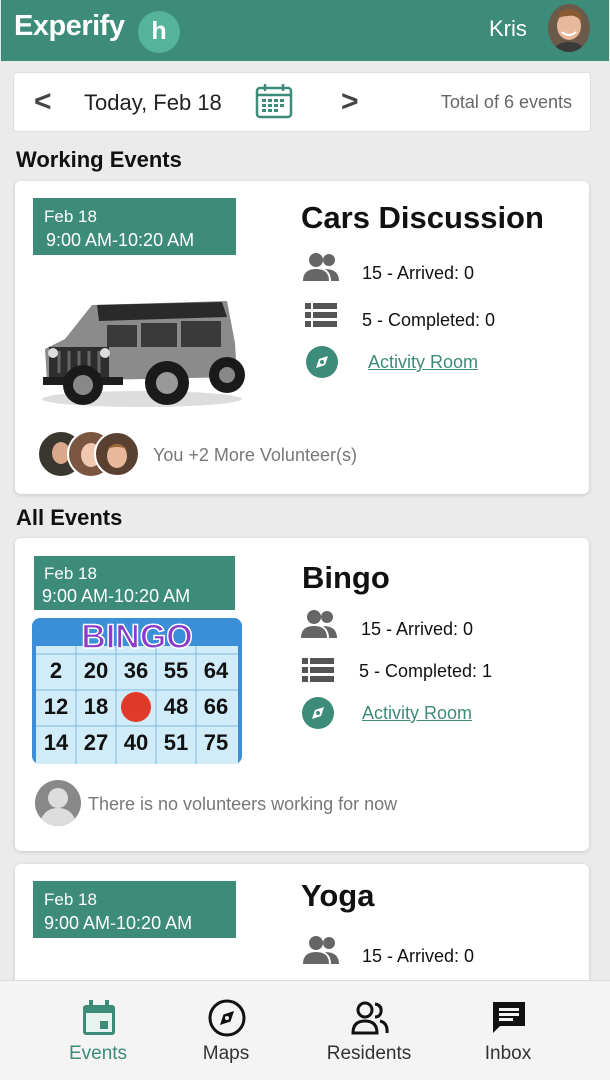 The width and height of the screenshot is (610, 1080). I want to click on prev-day-button: <, so click(43, 102).